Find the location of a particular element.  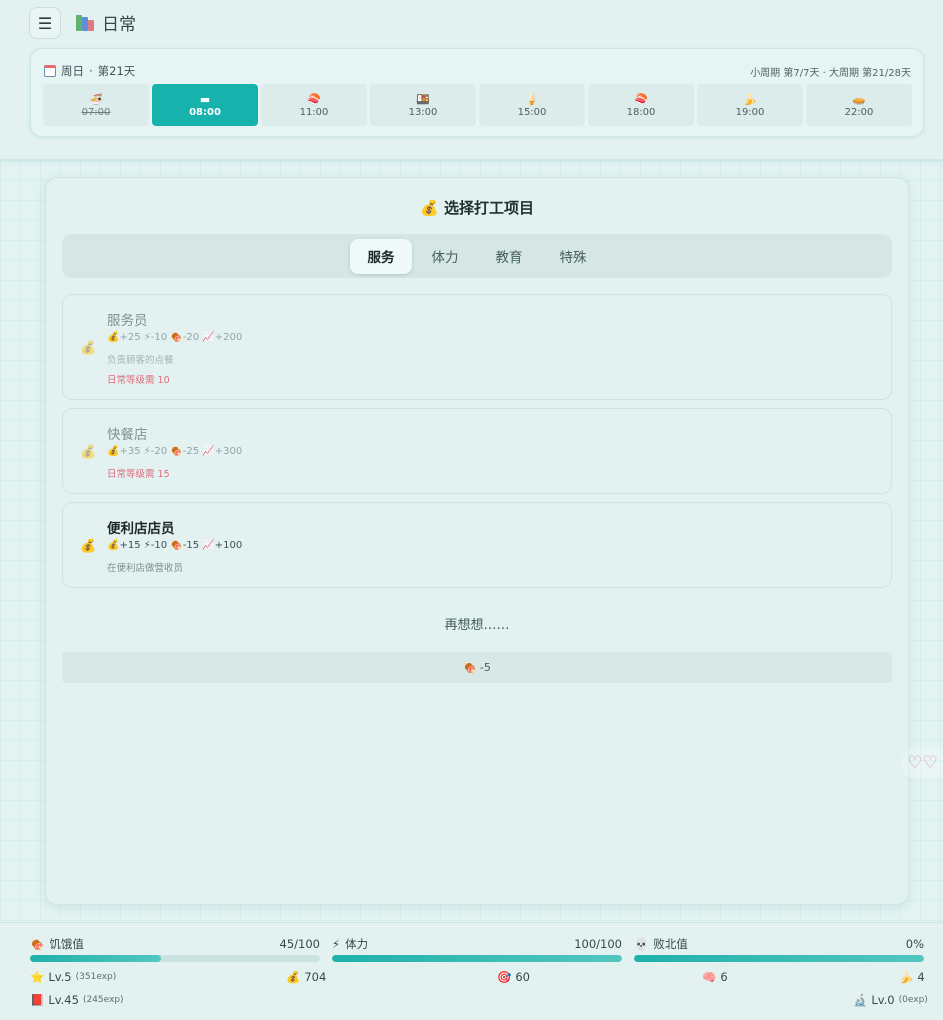

food-icon: 🍱 is located at coordinates (423, 99).